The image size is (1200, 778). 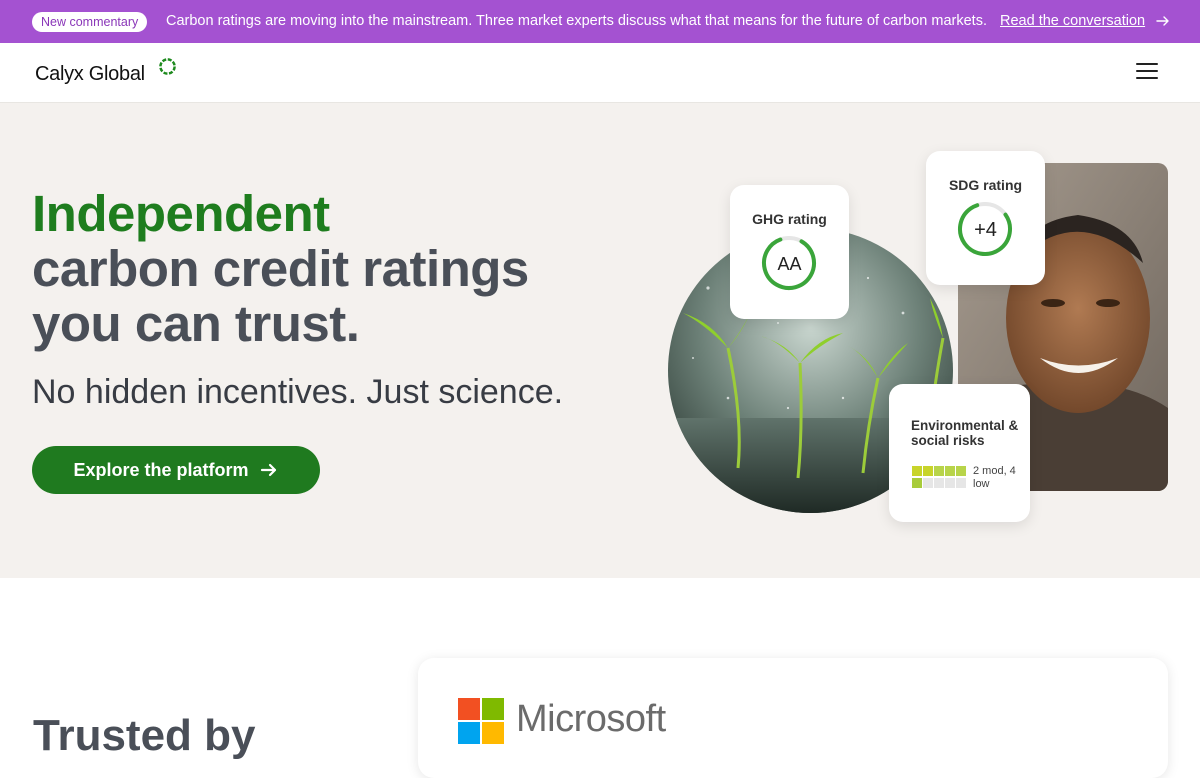 What do you see at coordinates (481, 721) in the screenshot?
I see `microsoft-logo-icon` at bounding box center [481, 721].